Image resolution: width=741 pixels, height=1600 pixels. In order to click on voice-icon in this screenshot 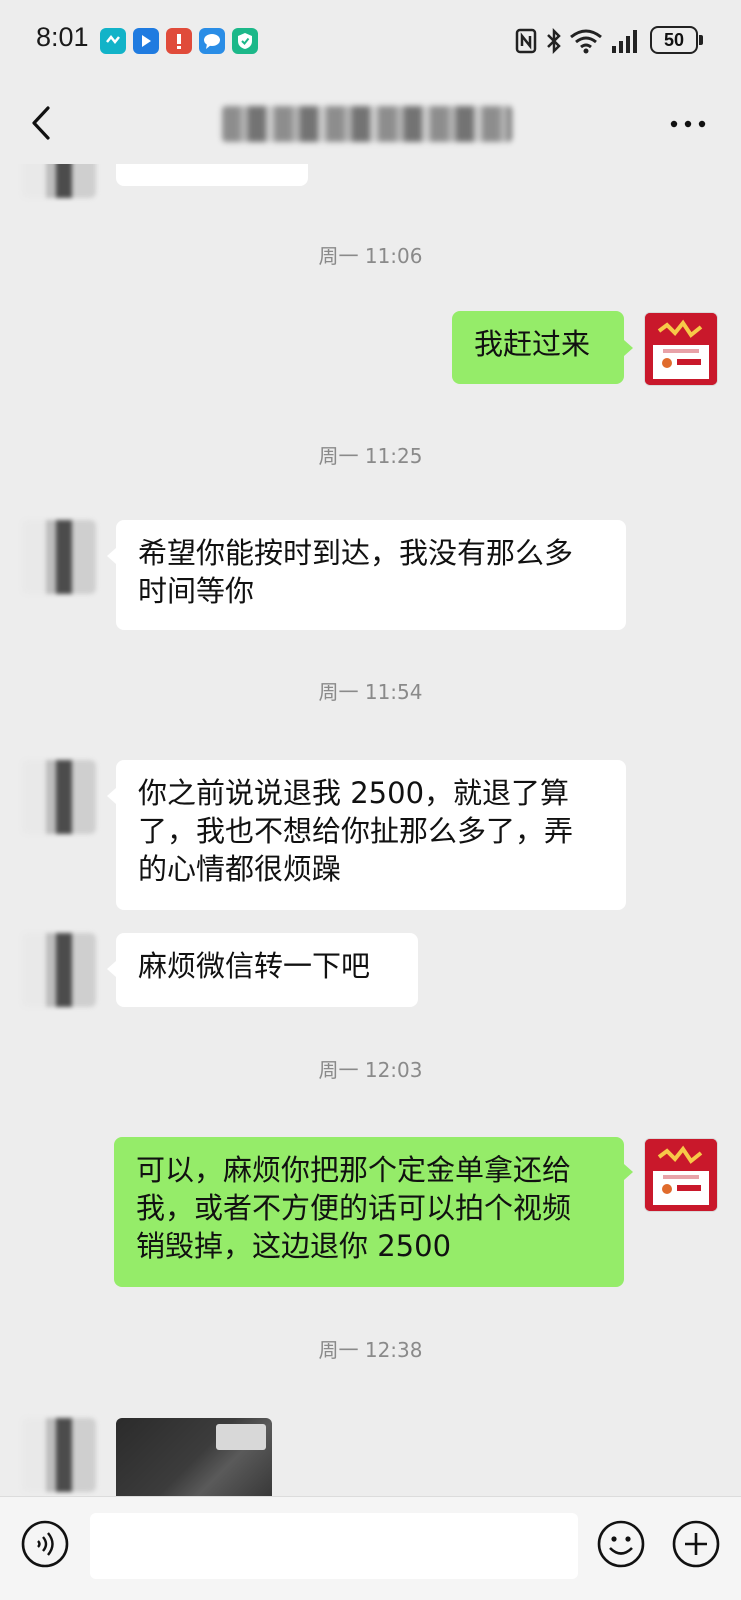, I will do `click(45, 1544)`.